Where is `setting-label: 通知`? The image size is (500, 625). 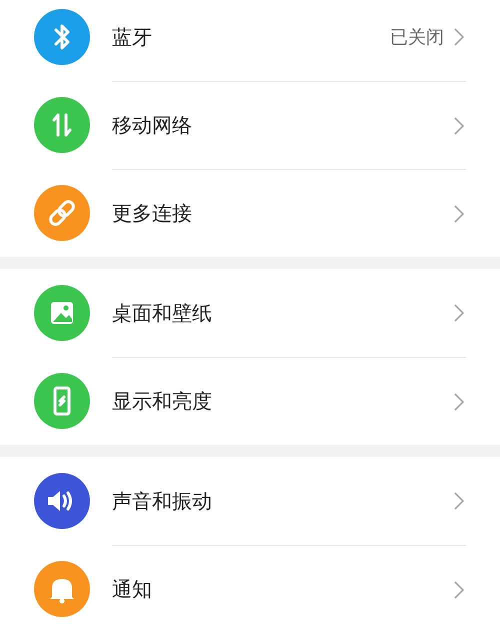
setting-label: 通知 is located at coordinates (132, 589).